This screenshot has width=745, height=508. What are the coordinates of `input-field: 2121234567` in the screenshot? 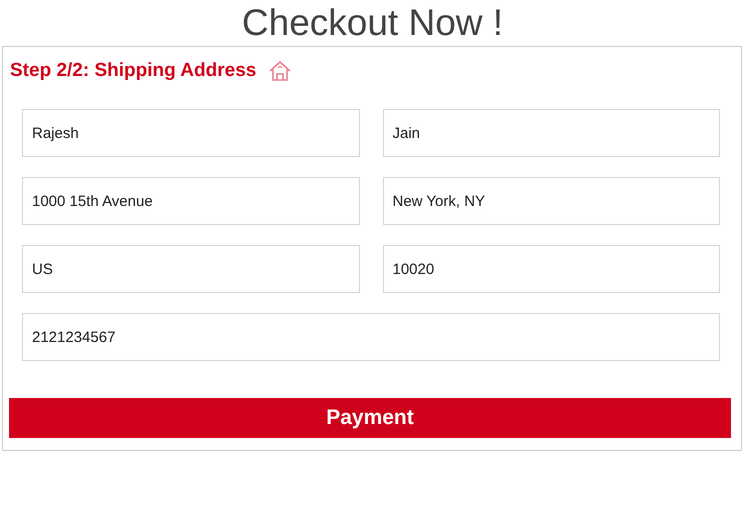 It's located at (371, 337).